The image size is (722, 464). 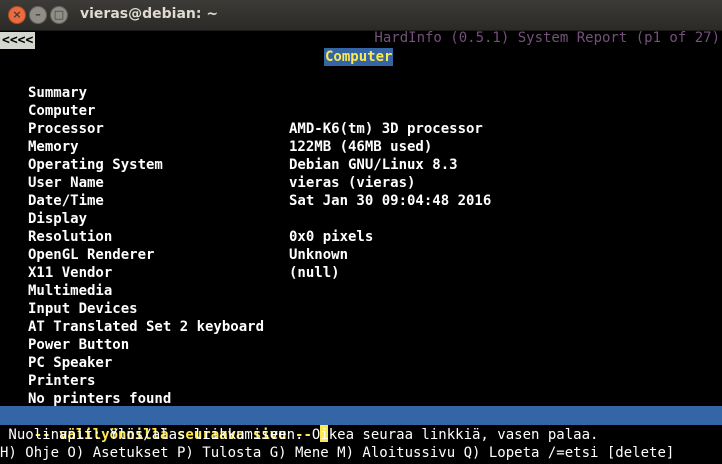 I want to click on status-bar: -- välilyönnillä seuraava sivu --, so click(x=361, y=424).